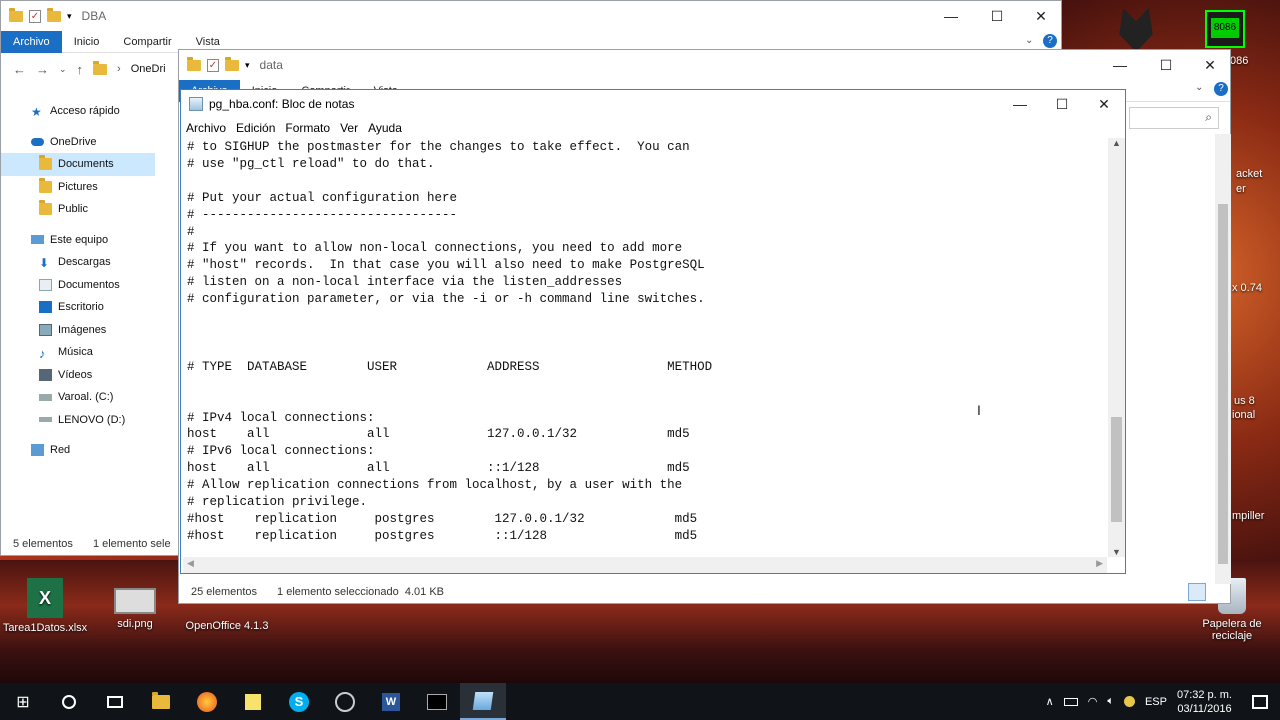 The height and width of the screenshot is (720, 1280). Describe the element at coordinates (227, 616) in the screenshot. I see `desktop-icon-openoffice: OpenOffice 4.1.3` at that location.